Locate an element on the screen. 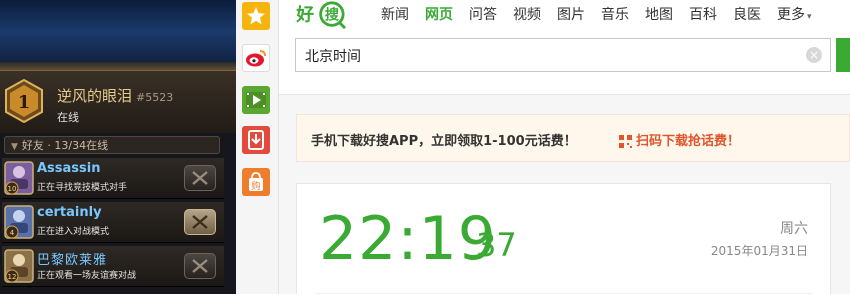  promo-link: 扫码下载抢话费！ is located at coordinates (679, 139).